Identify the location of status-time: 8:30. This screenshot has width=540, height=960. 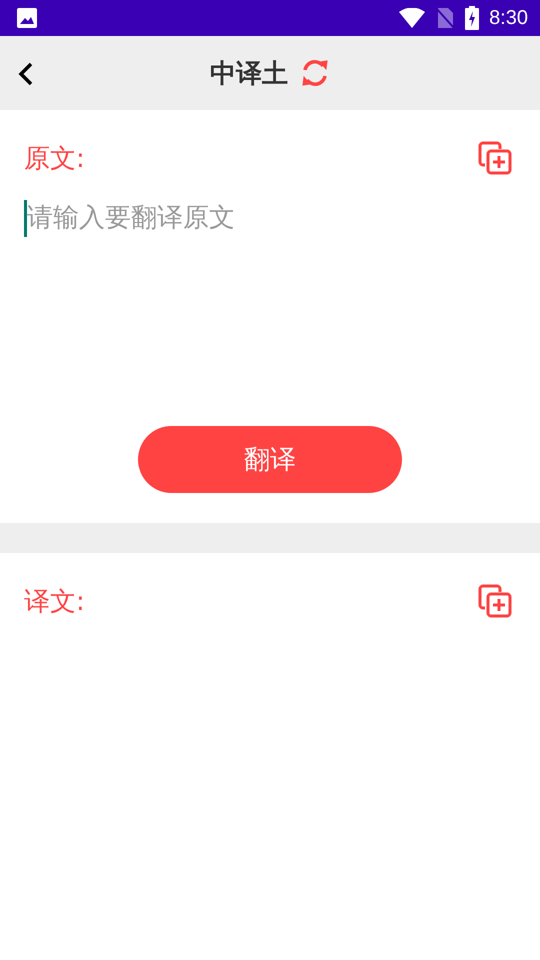
(508, 18).